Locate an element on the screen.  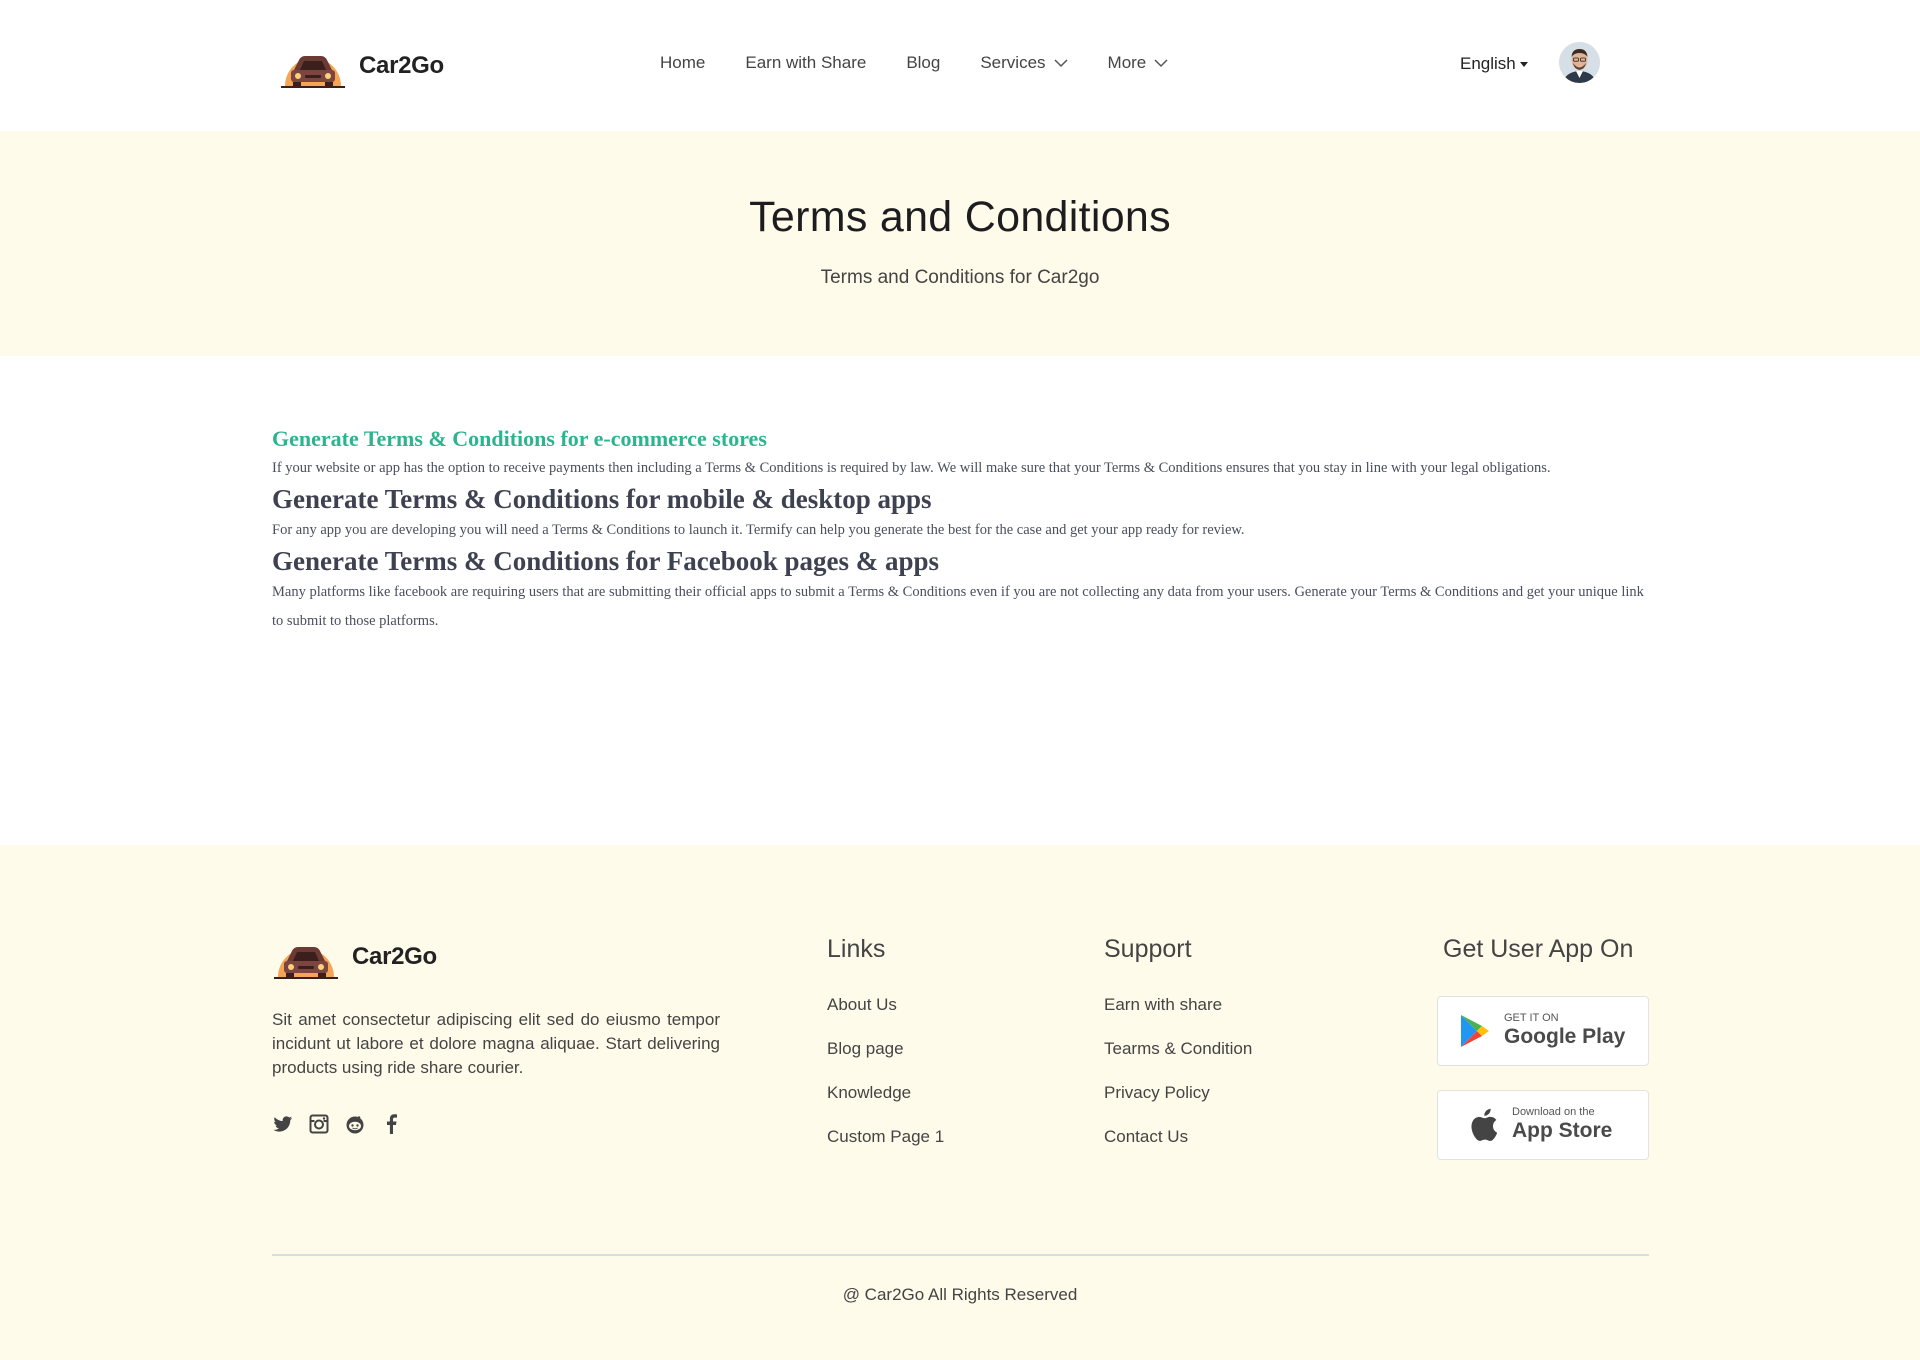
nav-home-label: Home is located at coordinates (683, 62).